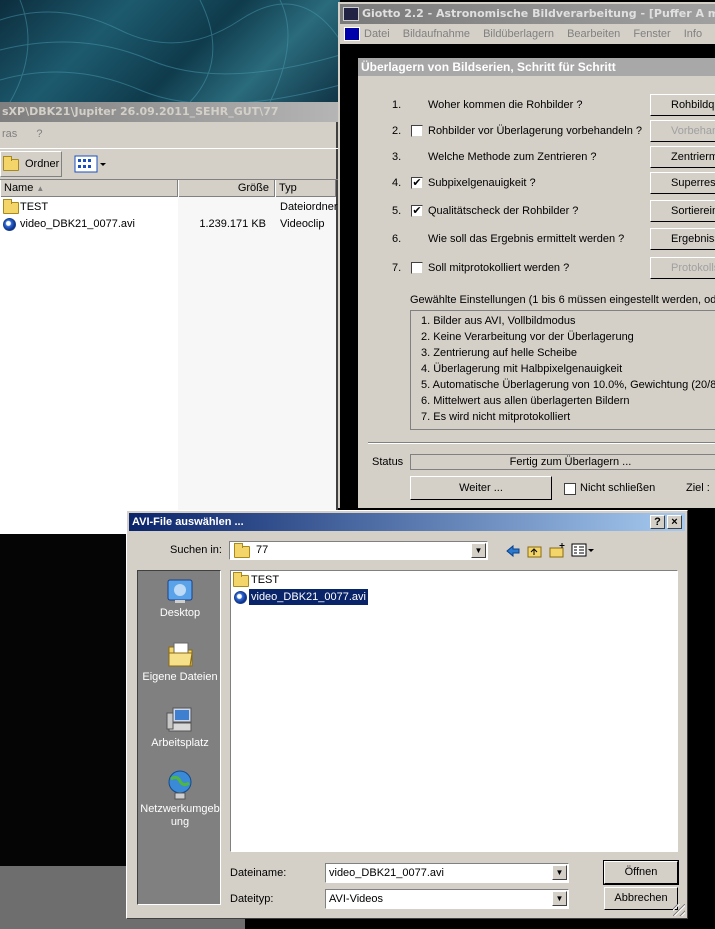 This screenshot has height=929, width=715. What do you see at coordinates (682, 183) in the screenshot?
I see `superresolution-button: Superresc` at bounding box center [682, 183].